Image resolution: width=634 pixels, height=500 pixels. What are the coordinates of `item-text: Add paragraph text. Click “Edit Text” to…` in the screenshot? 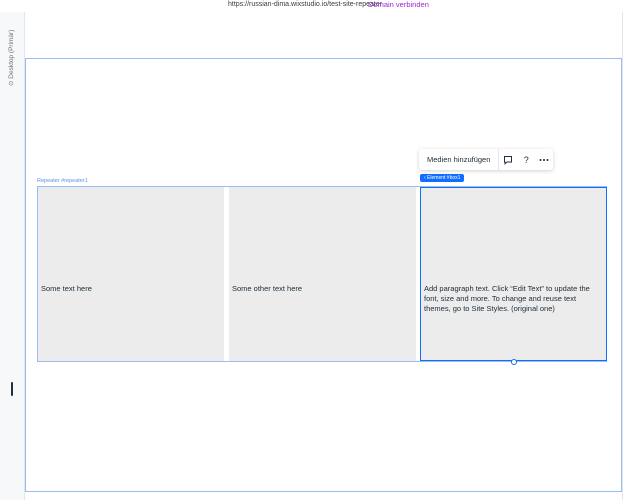 It's located at (514, 299).